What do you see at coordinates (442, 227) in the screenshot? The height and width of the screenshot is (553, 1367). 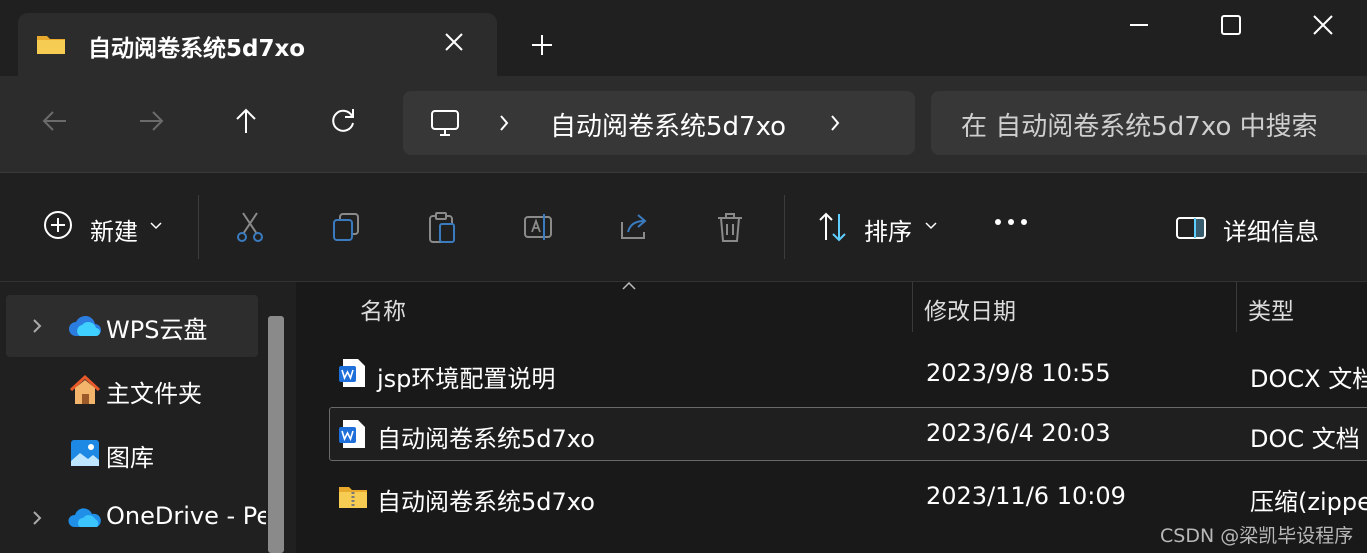 I see `paste-icon` at bounding box center [442, 227].